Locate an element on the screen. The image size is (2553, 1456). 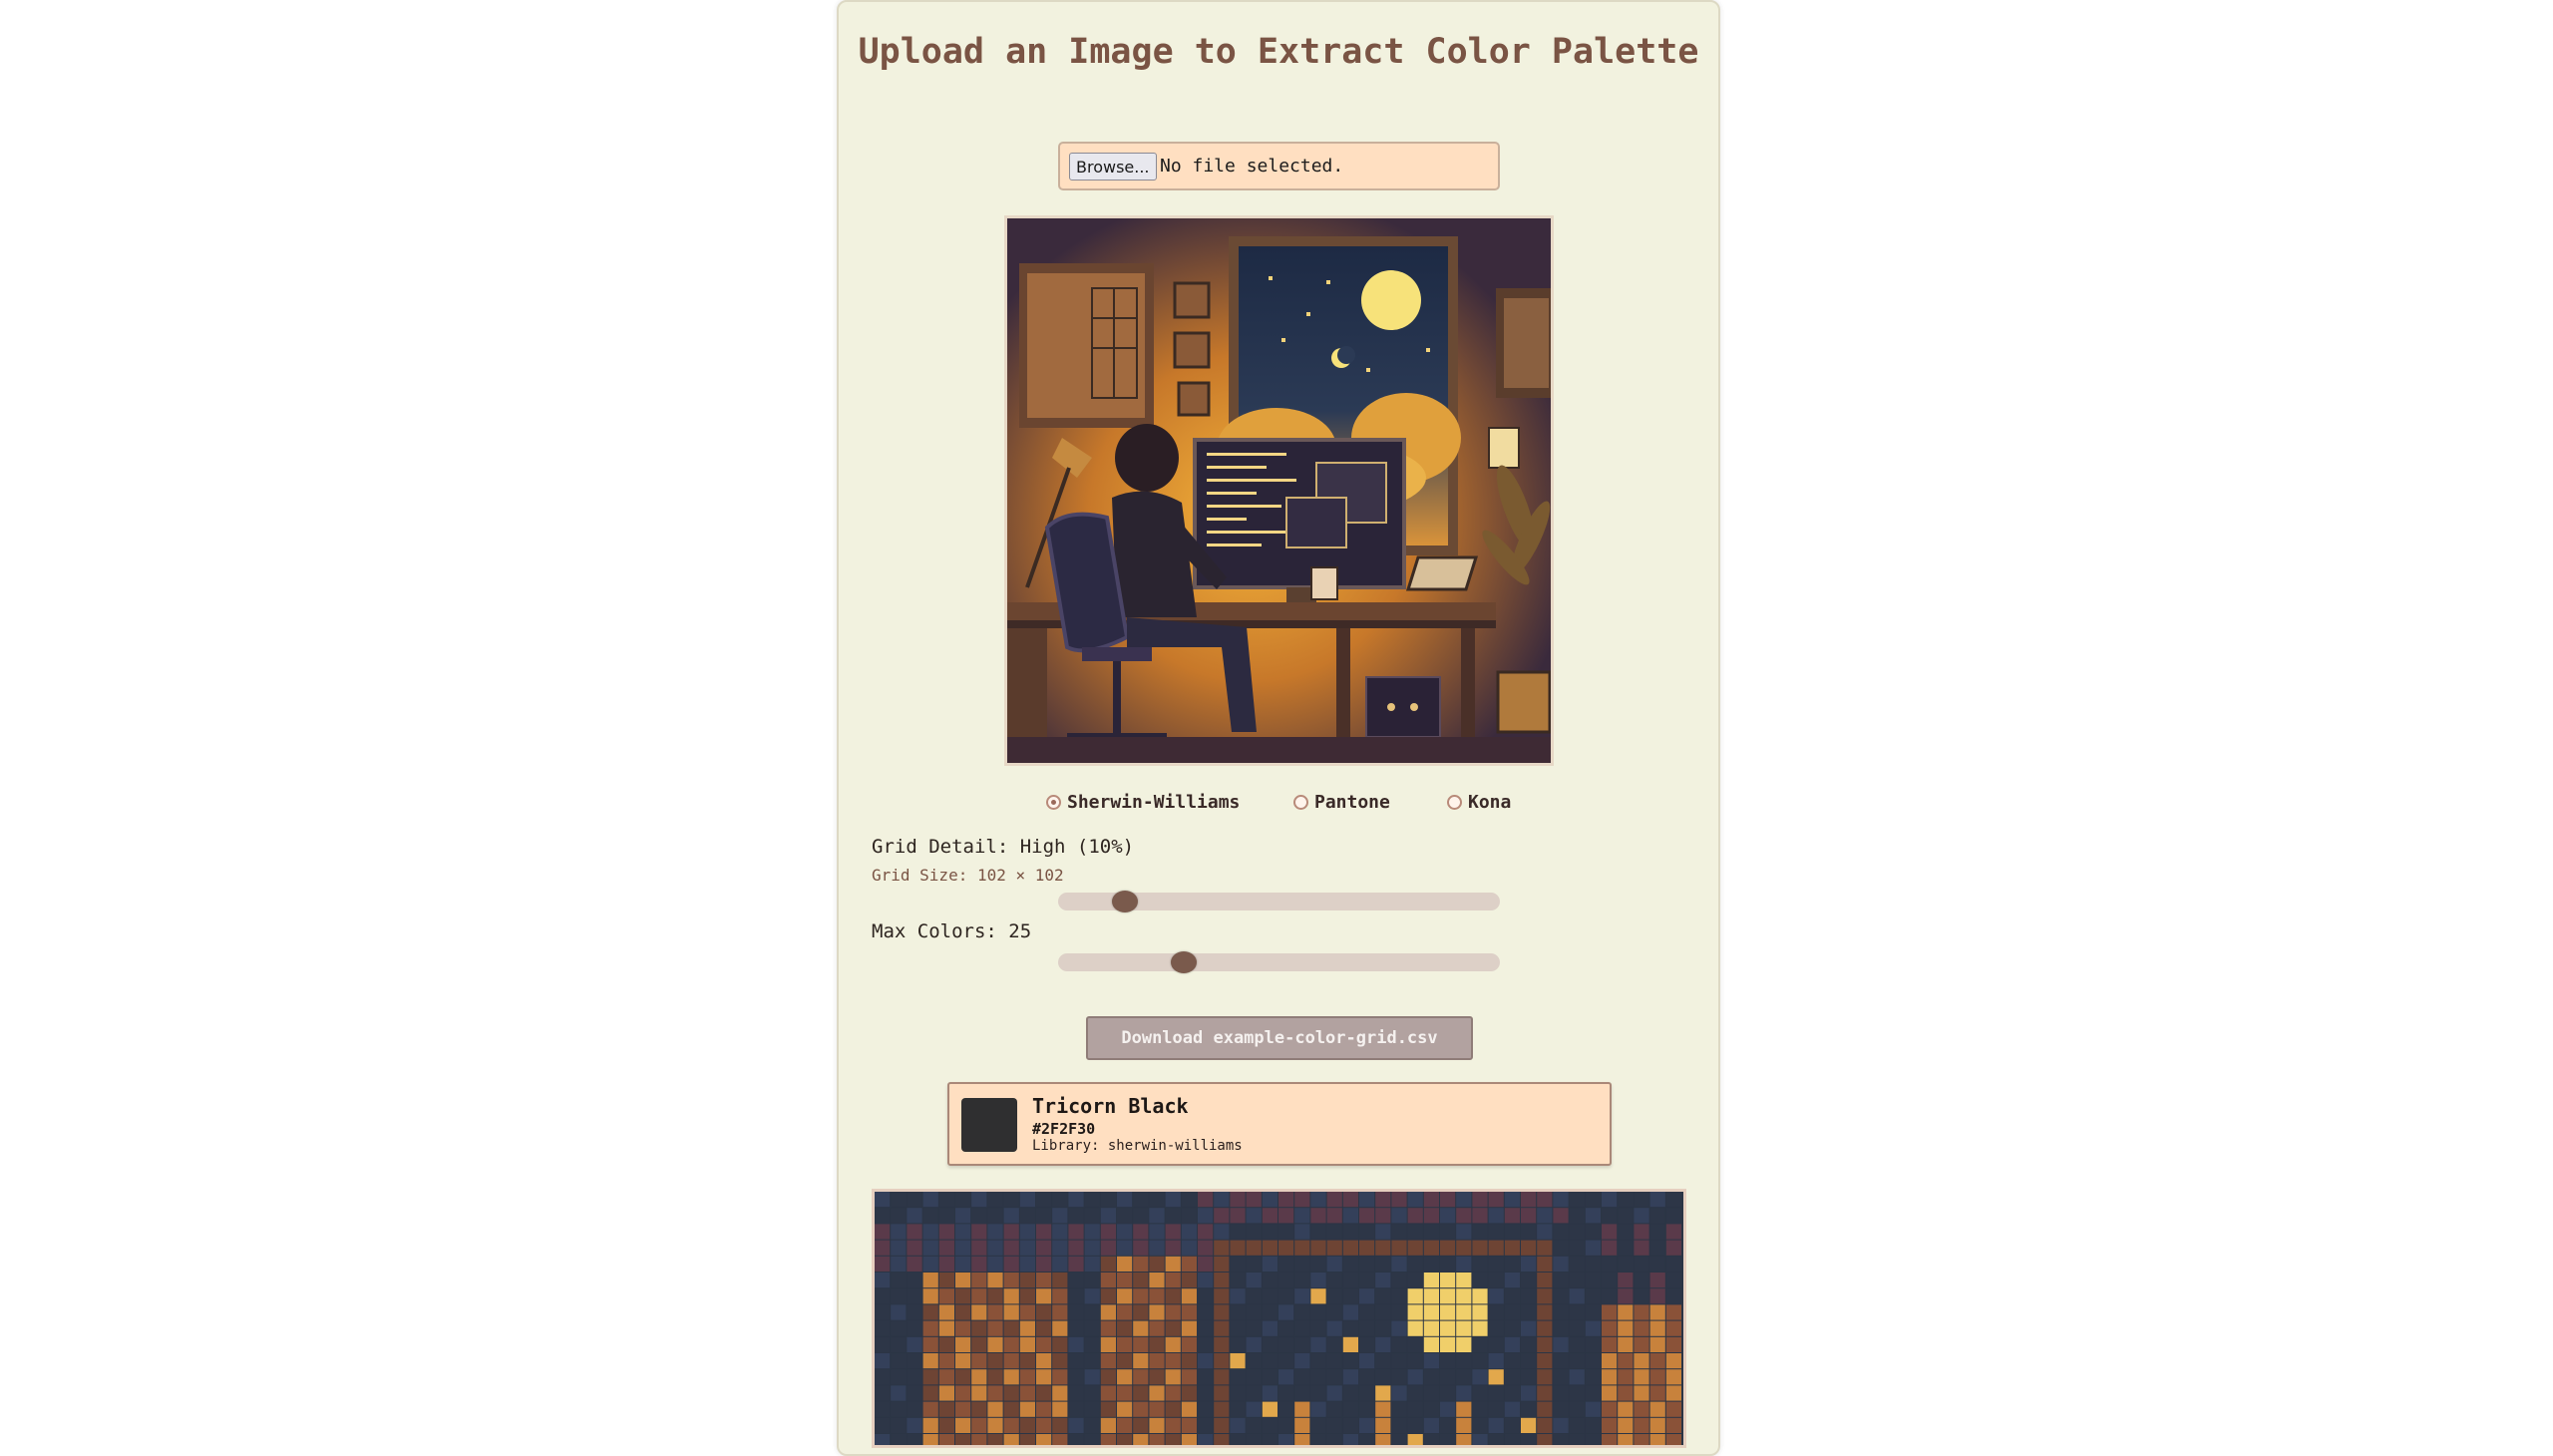
download-csv-button: Download example-color-grid.csv is located at coordinates (1280, 1038).